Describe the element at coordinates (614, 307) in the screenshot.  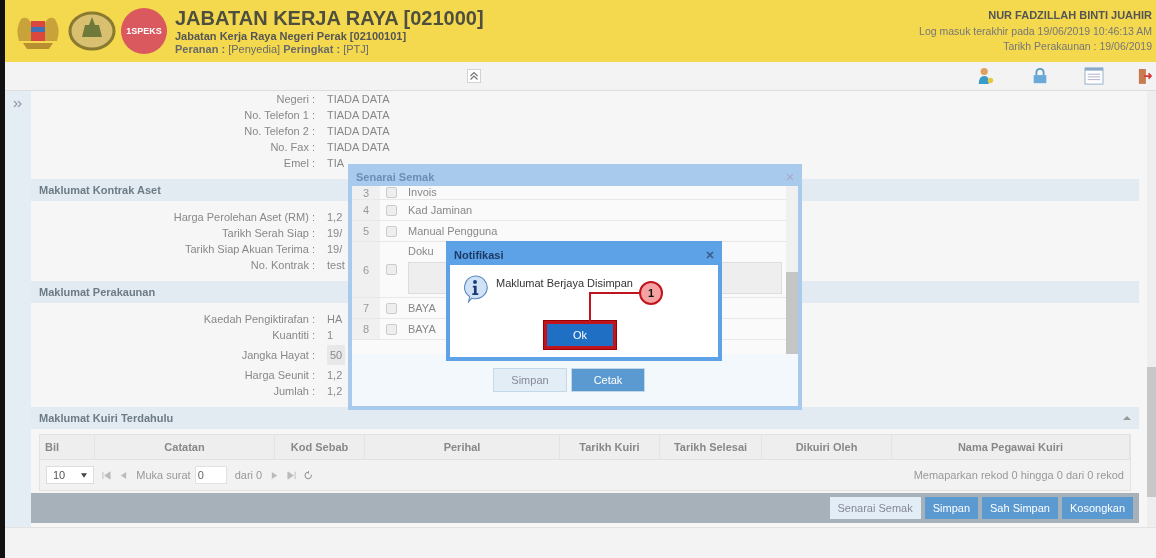
I see `leader-line` at that location.